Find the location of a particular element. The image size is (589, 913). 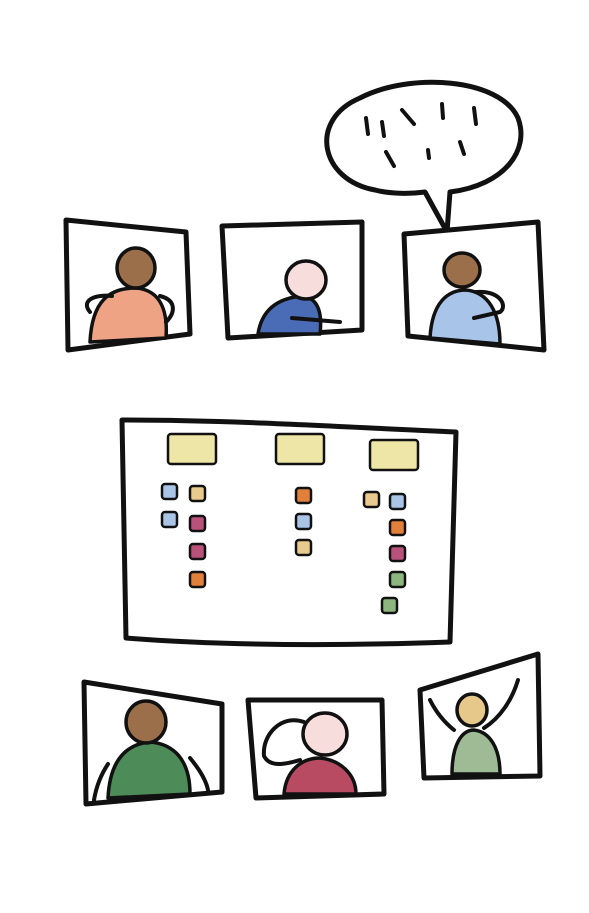

shared-whiteboard is located at coordinates (289, 532).